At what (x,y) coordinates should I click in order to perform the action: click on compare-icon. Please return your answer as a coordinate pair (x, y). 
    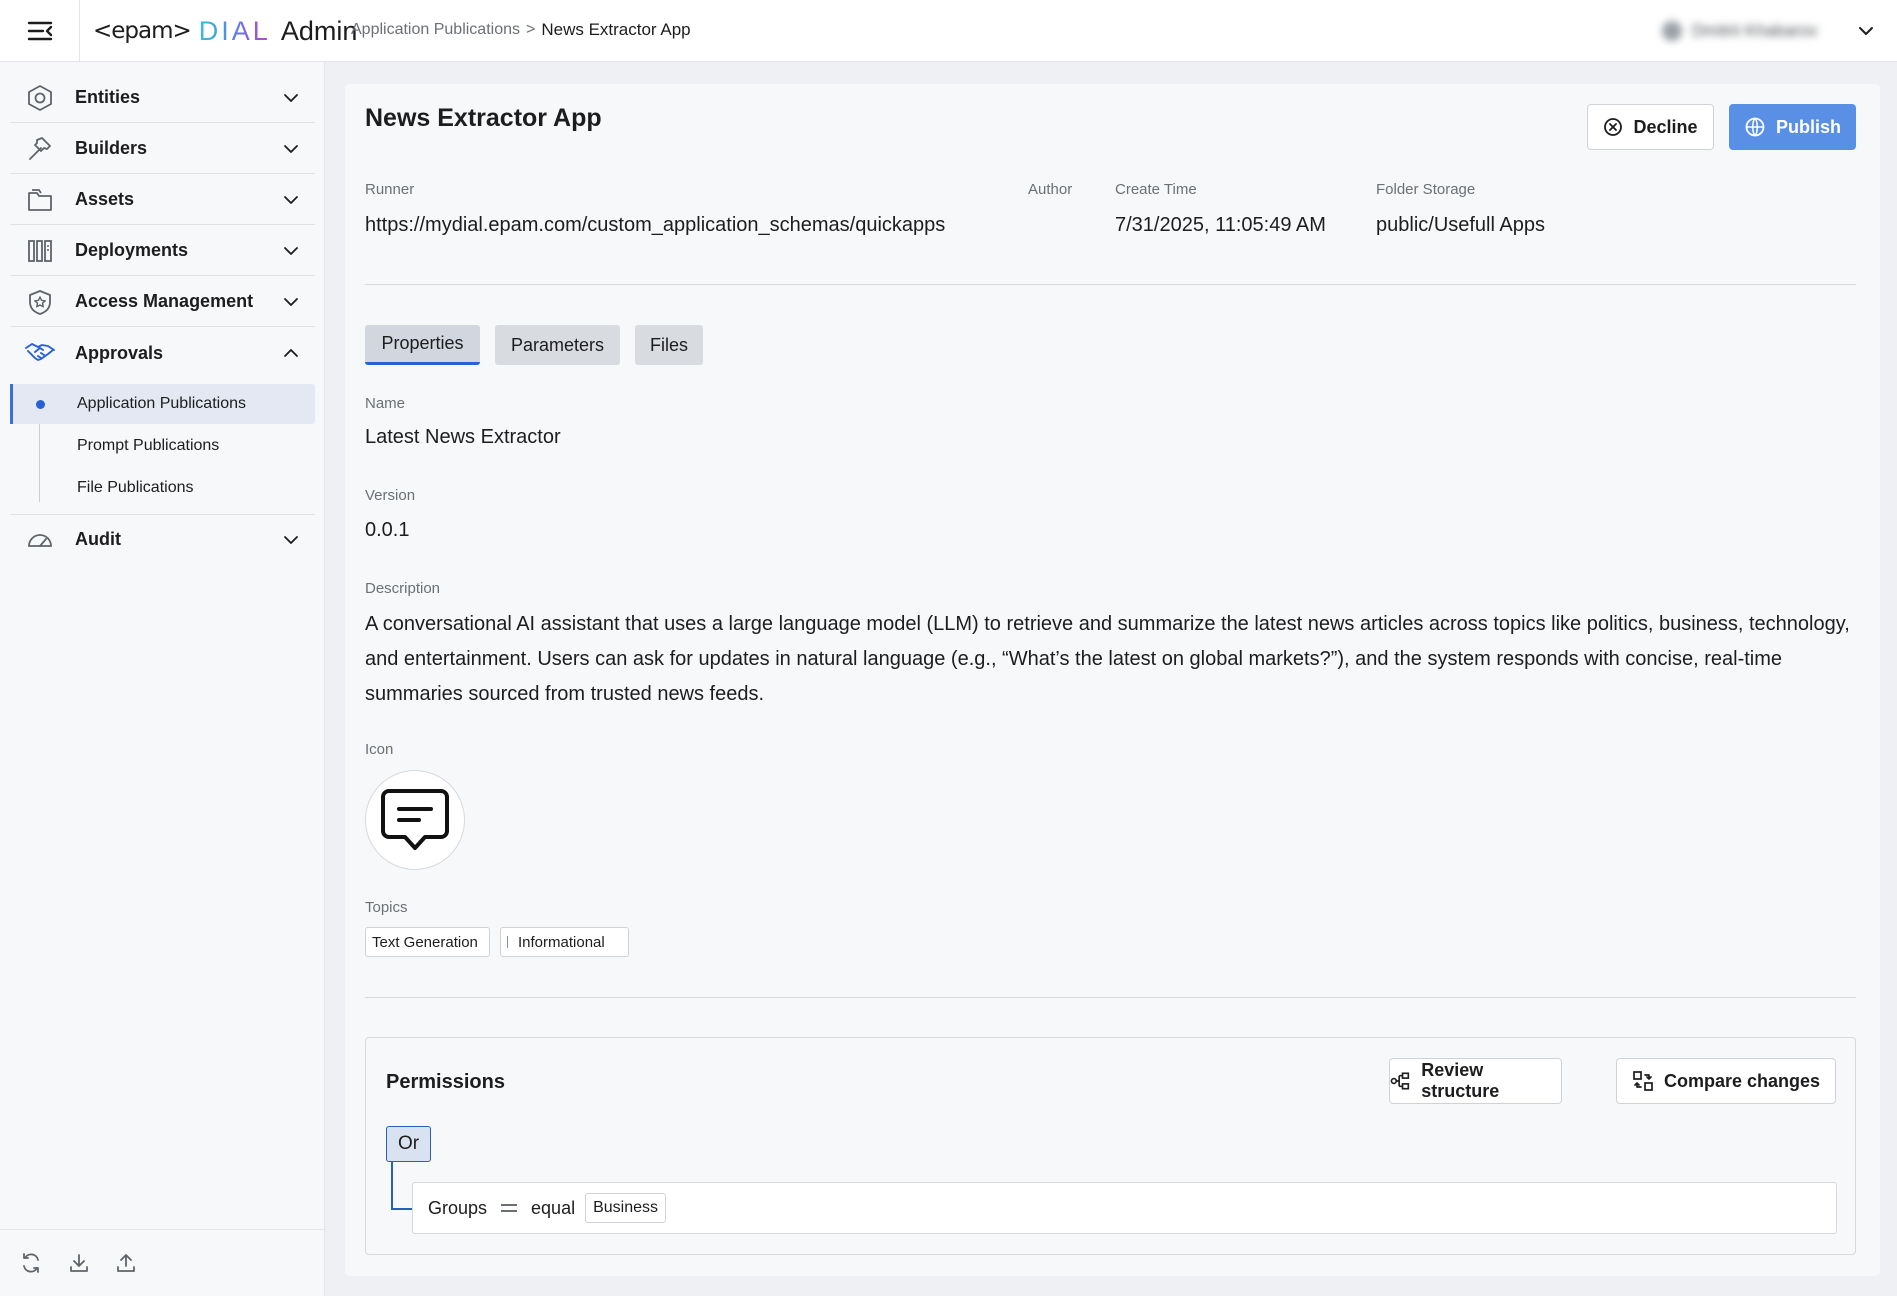
    Looking at the image, I should click on (1643, 1081).